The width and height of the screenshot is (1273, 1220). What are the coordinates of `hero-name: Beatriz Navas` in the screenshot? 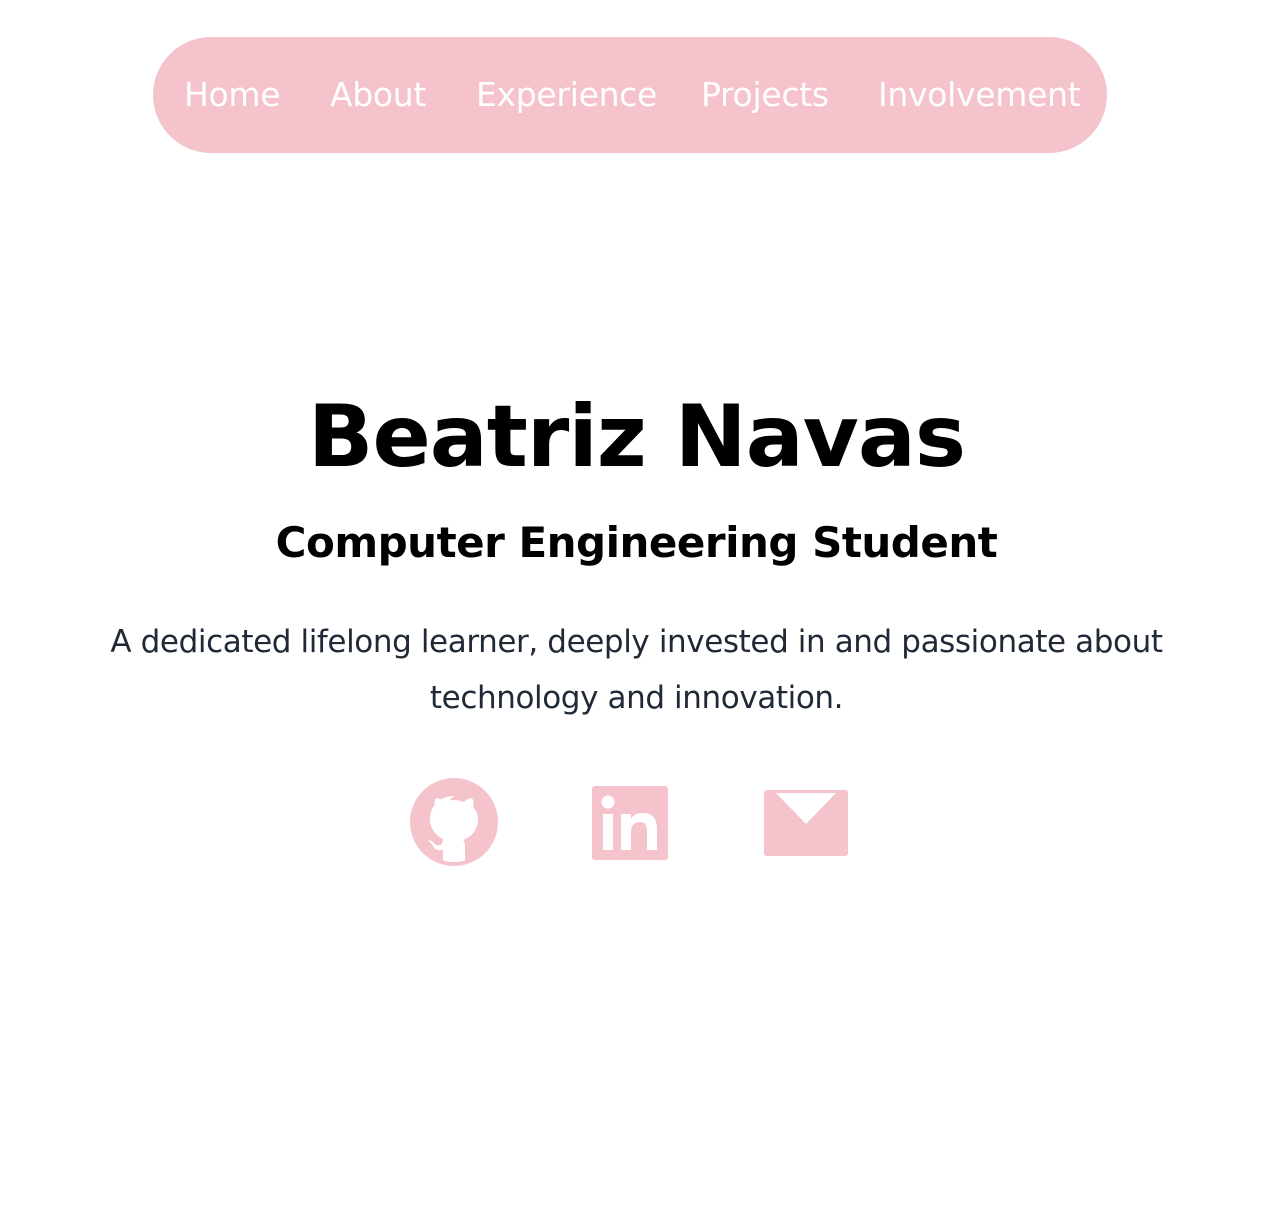 It's located at (636, 437).